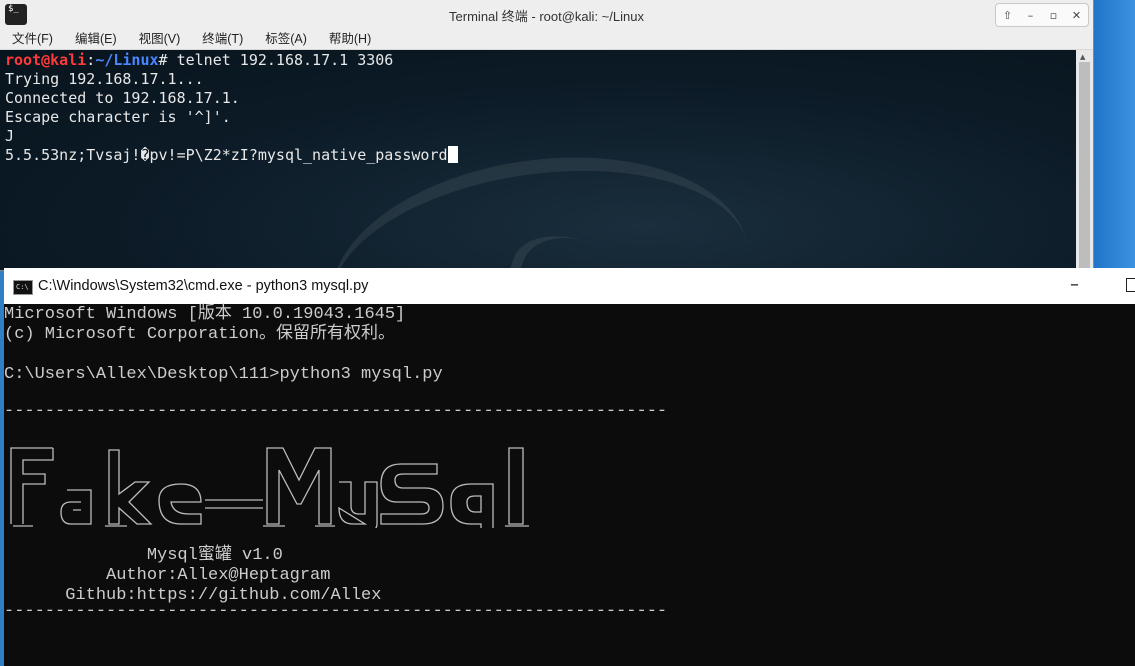 The width and height of the screenshot is (1135, 666). Describe the element at coordinates (167, 575) in the screenshot. I see `info-line: Author:Allex@Heptagram` at that location.